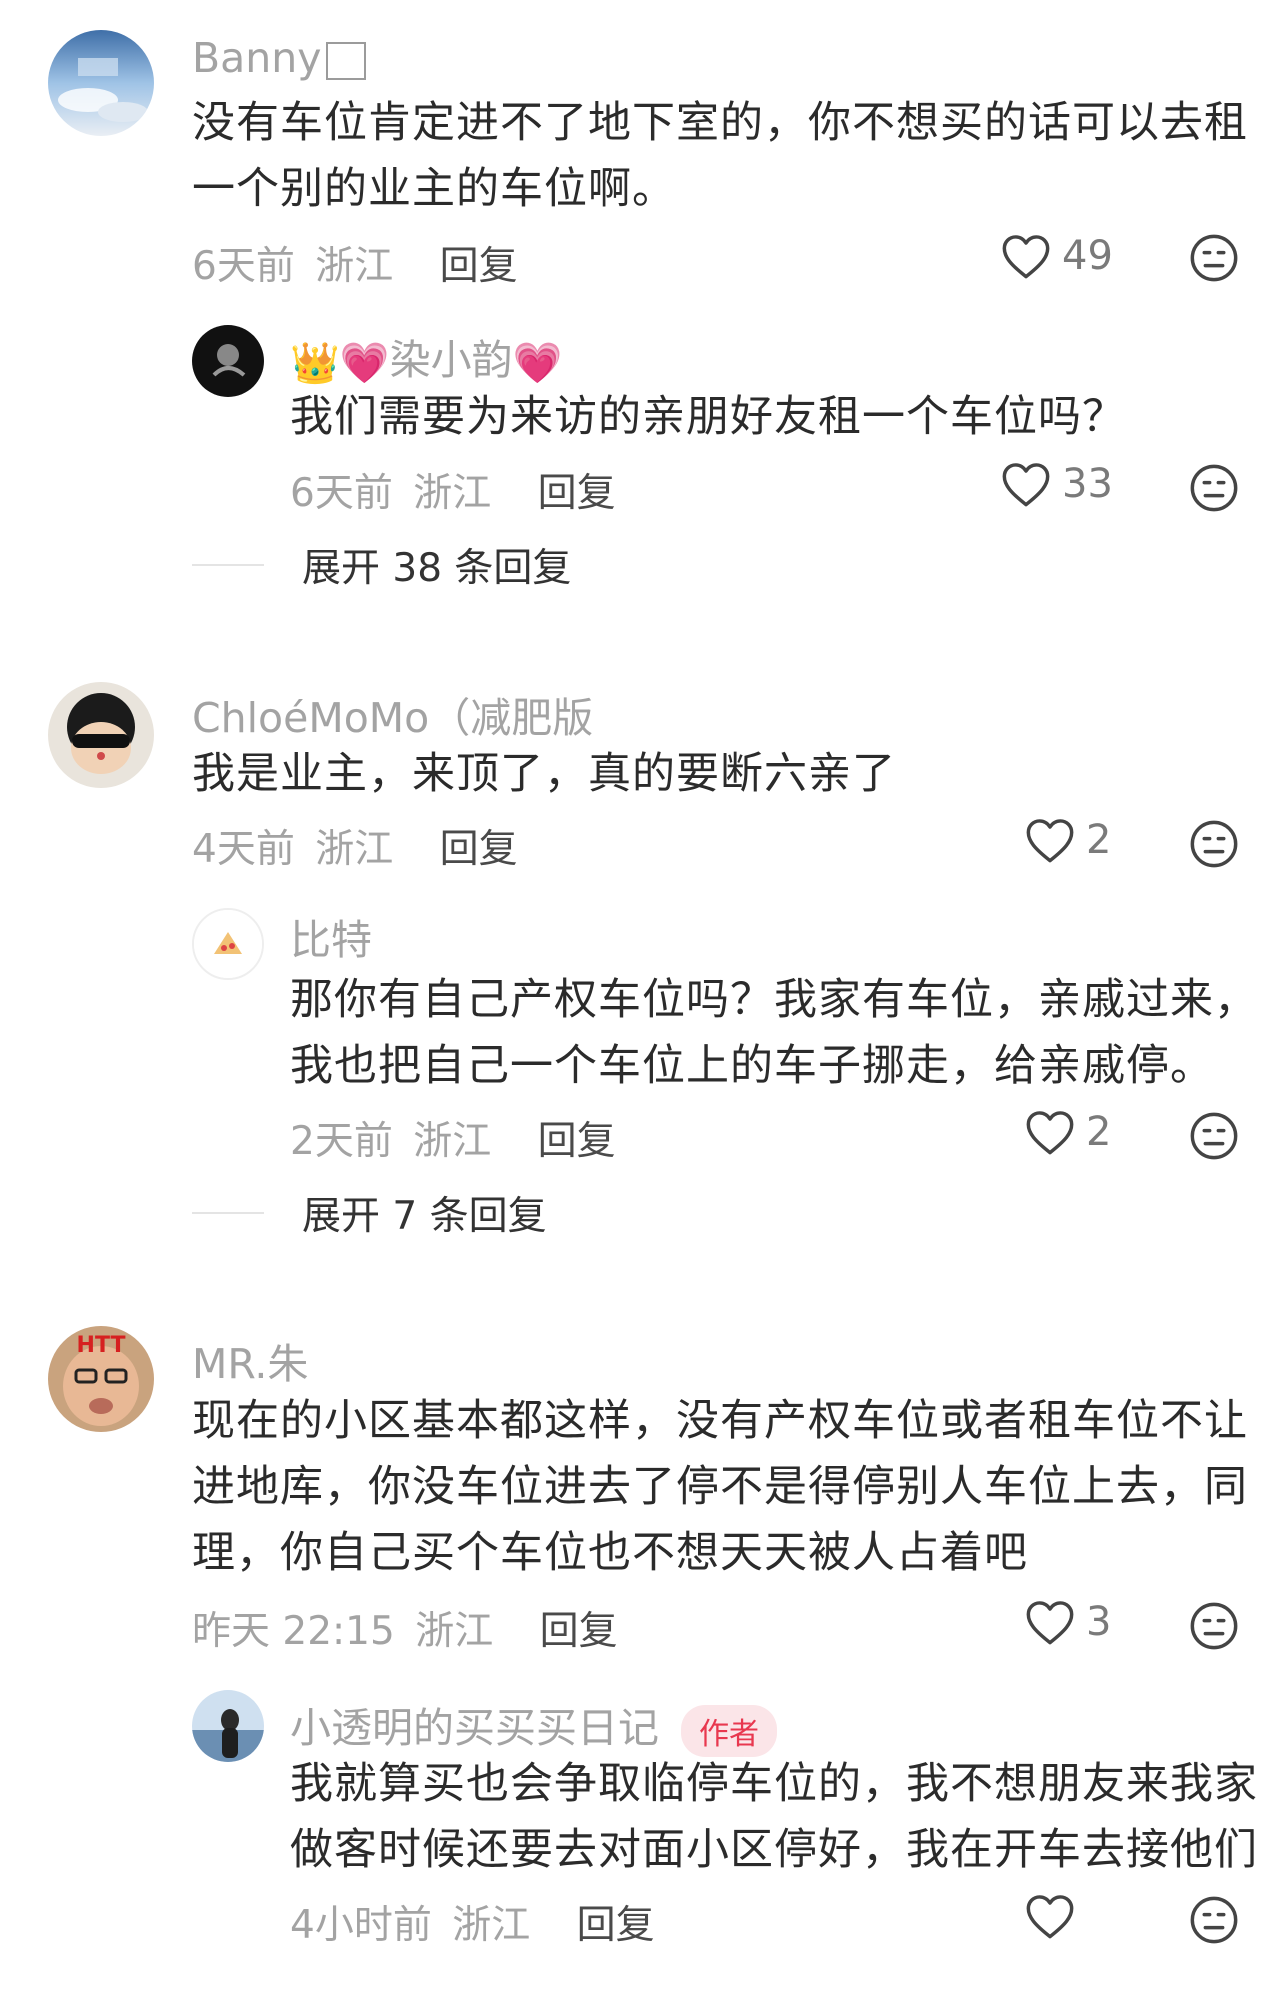  I want to click on author-badge: 作者, so click(729, 1731).